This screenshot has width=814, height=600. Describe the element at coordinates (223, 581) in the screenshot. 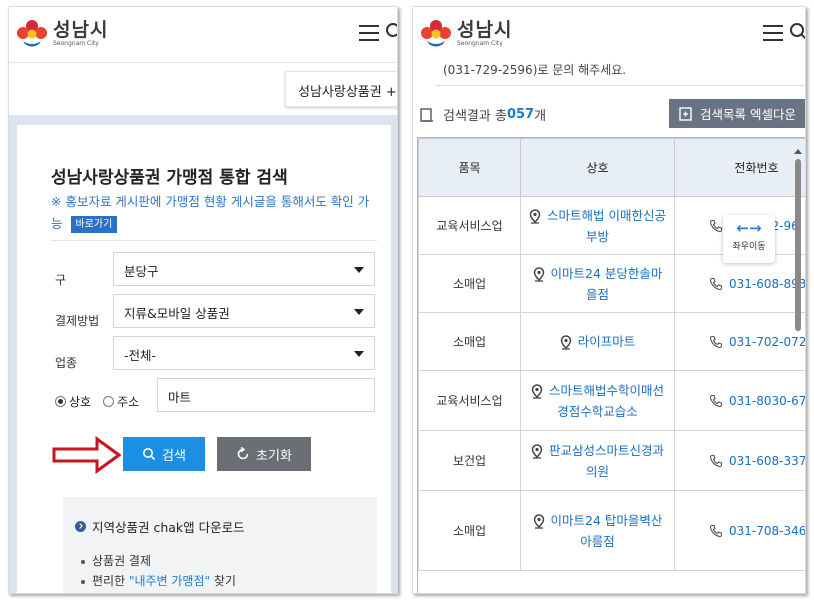

I see `app-feature-2-suffix: 찾기` at that location.